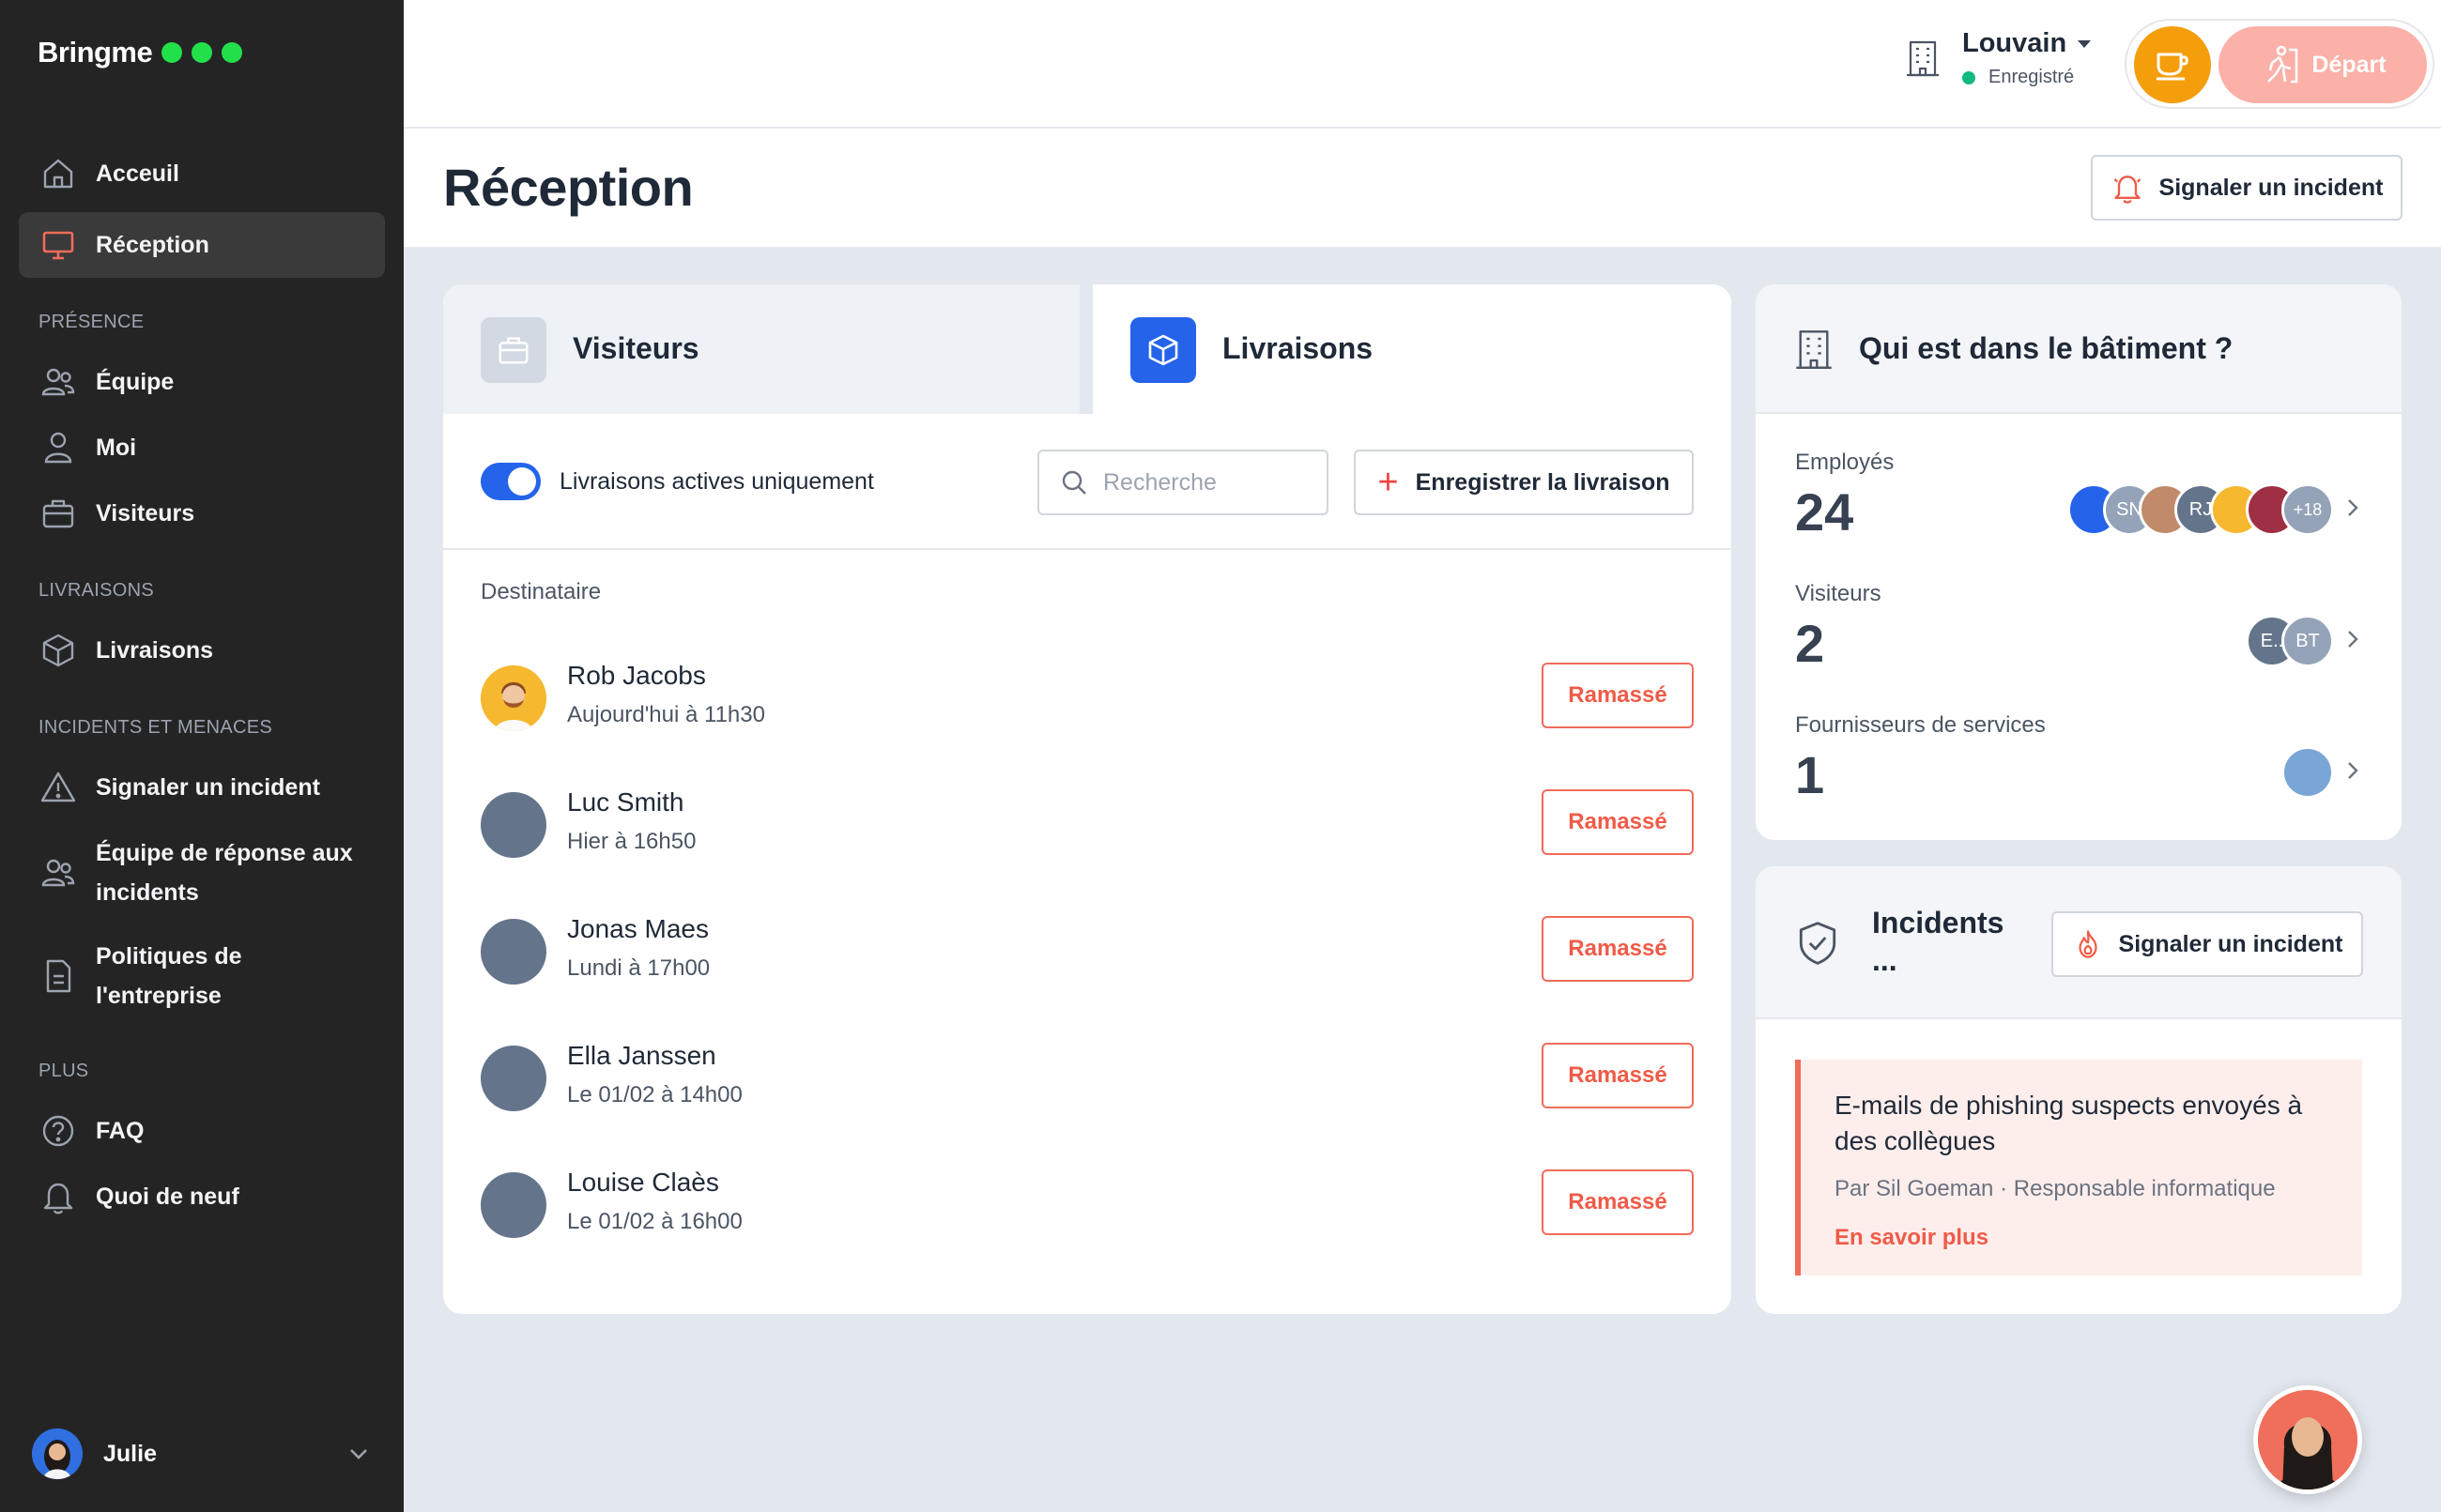 Image resolution: width=2441 pixels, height=1512 pixels. I want to click on sidebar-item-deliveries: Livraisons, so click(202, 650).